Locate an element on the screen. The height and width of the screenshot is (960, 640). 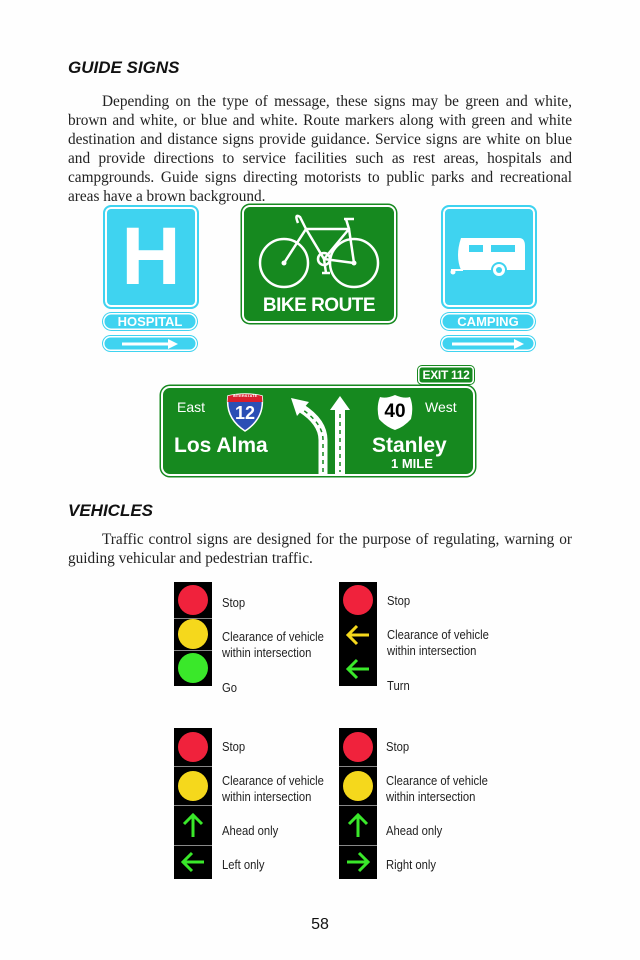
guide-signs-heading: GUIDE SIGNS is located at coordinates (124, 67).